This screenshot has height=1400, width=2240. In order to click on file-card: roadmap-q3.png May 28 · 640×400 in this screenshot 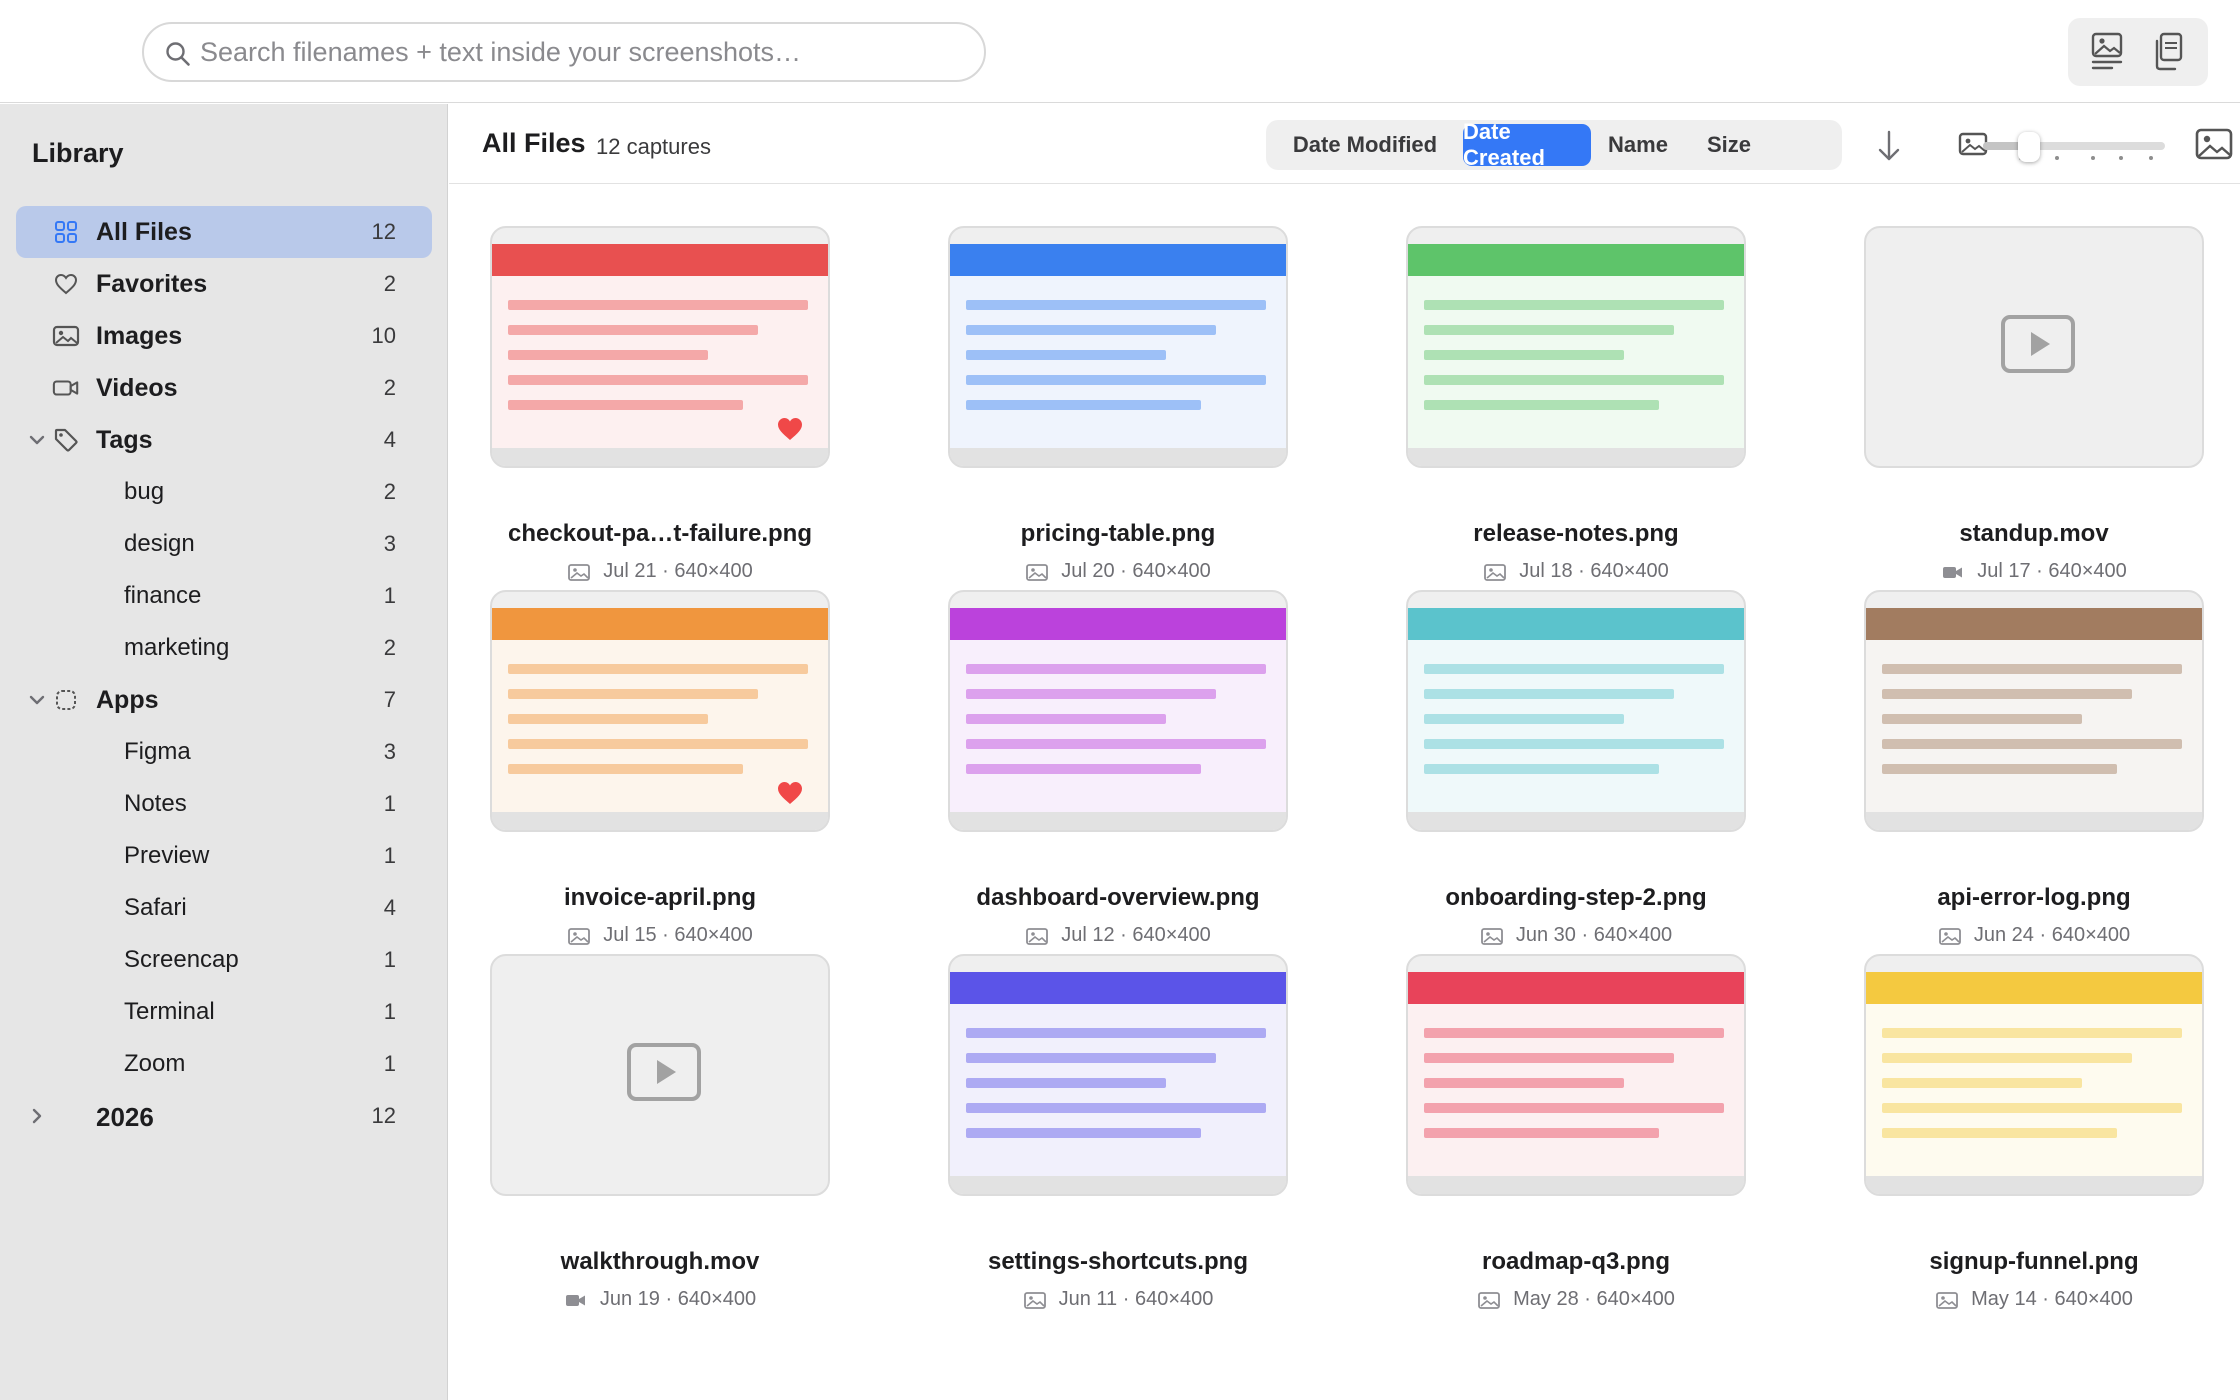, I will do `click(1576, 1132)`.